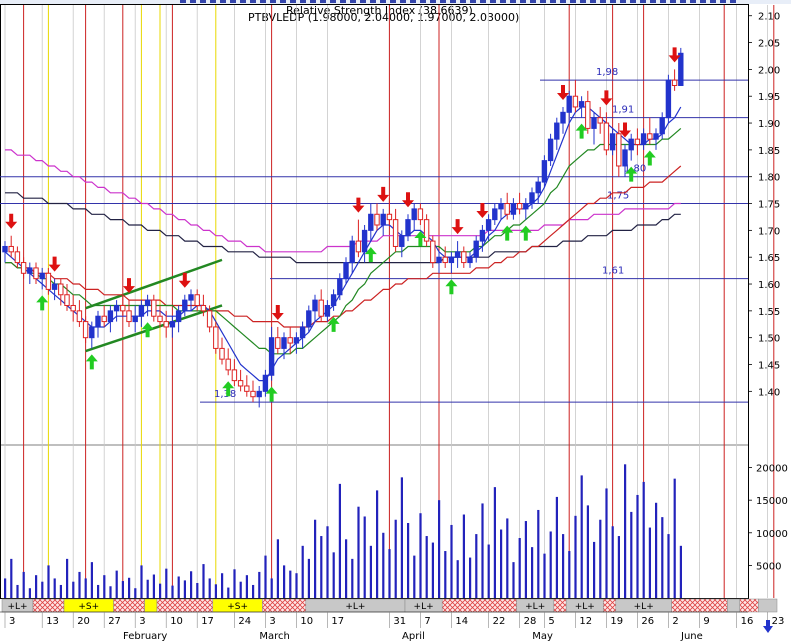 This screenshot has height=642, width=791. I want to click on x-tick-label: 3, so click(142, 621).